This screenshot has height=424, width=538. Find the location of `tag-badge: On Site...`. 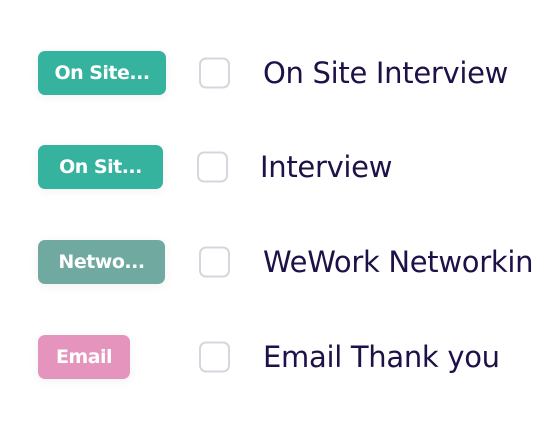

tag-badge: On Site... is located at coordinates (102, 73).